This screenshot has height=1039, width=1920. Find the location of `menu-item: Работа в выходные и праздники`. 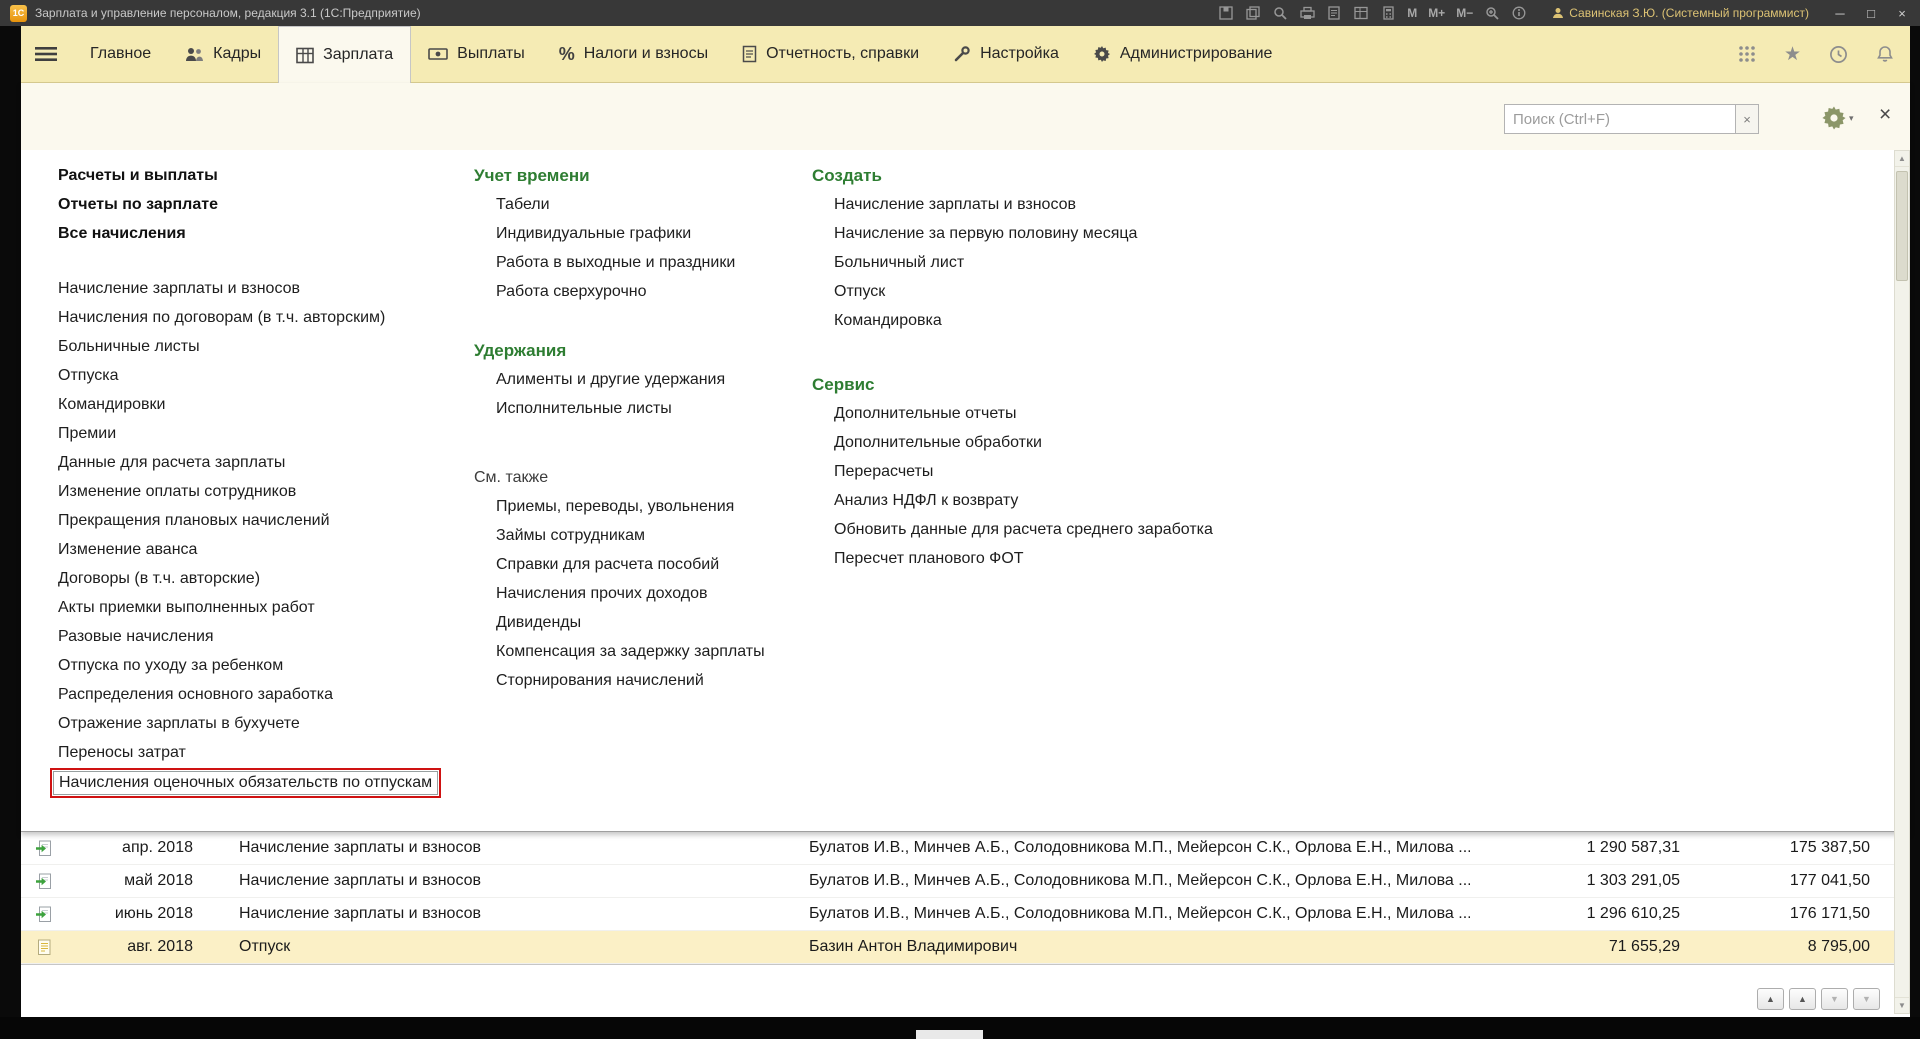

menu-item: Работа в выходные и праздники is located at coordinates (639, 262).